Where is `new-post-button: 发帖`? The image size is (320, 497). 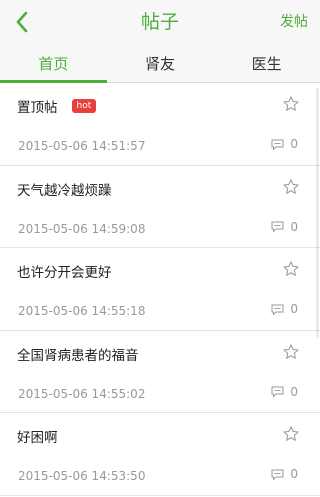
new-post-button: 发帖 is located at coordinates (294, 22).